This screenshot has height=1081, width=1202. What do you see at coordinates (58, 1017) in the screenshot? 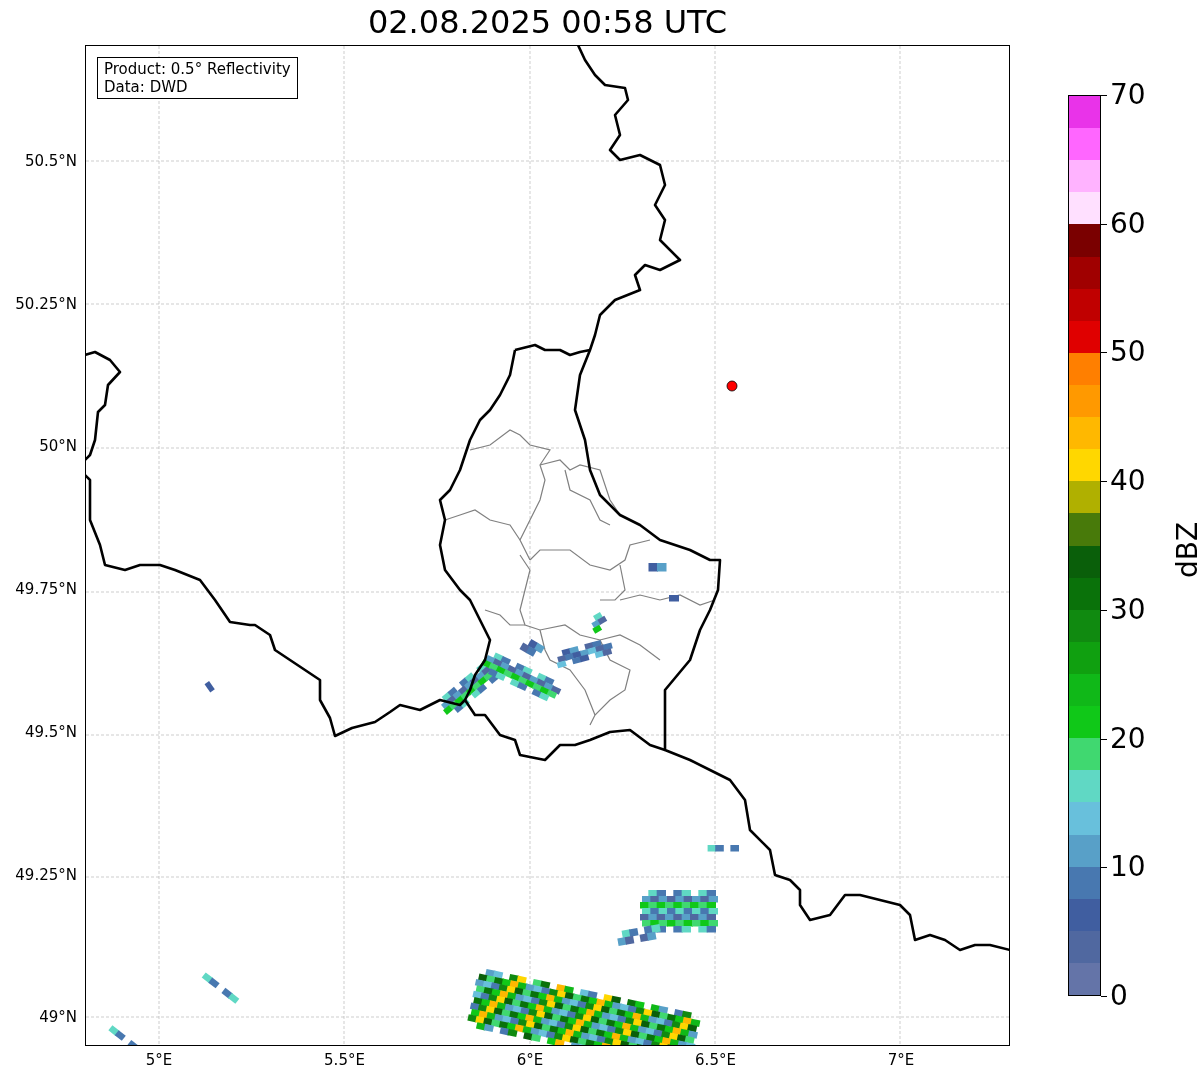
I see `latitude-label: 49°N` at bounding box center [58, 1017].